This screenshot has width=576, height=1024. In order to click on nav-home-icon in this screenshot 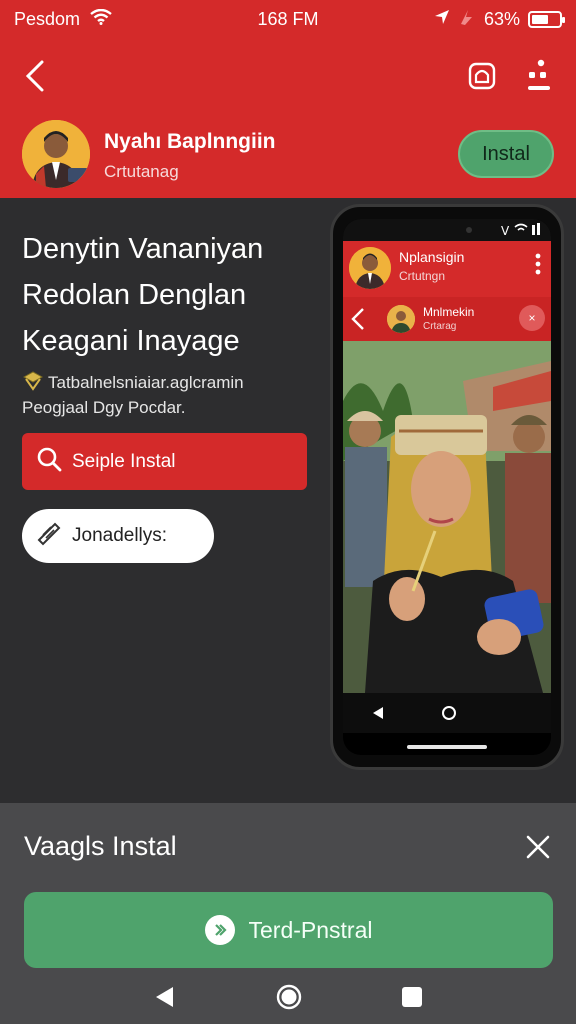, I will do `click(289, 999)`.